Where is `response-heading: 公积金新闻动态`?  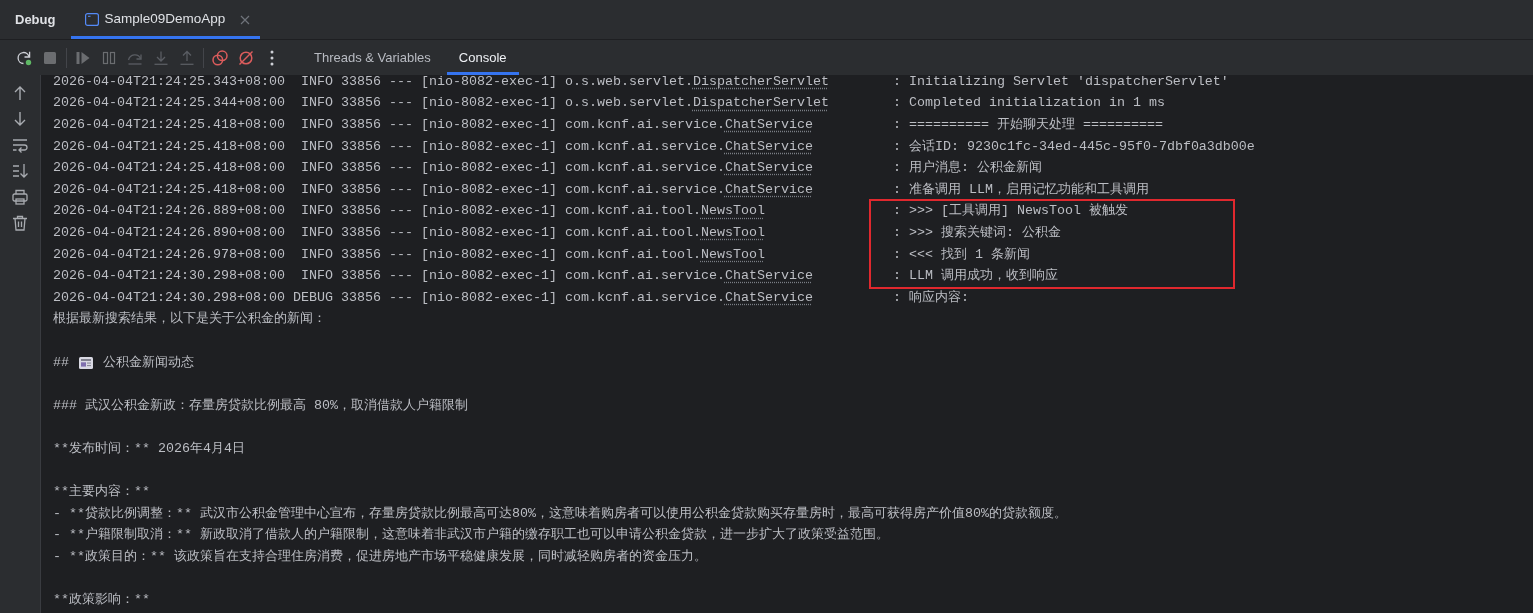
response-heading: 公积金新闻动态 is located at coordinates (148, 362).